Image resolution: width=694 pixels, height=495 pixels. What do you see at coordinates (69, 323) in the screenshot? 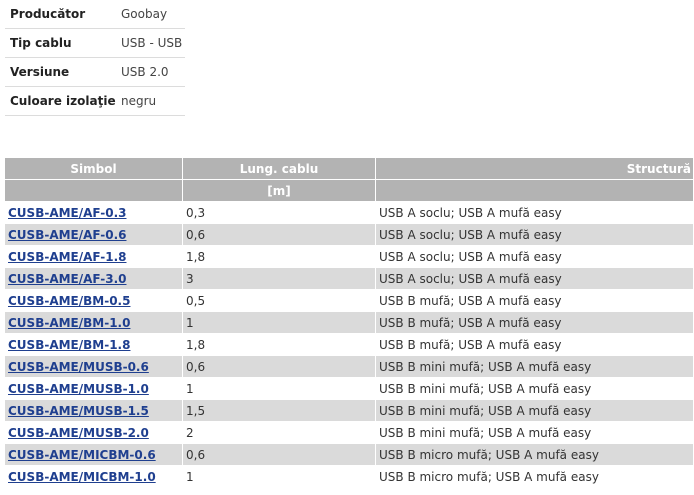
I see `product-link: CUSB-AME/BM-1.0` at bounding box center [69, 323].